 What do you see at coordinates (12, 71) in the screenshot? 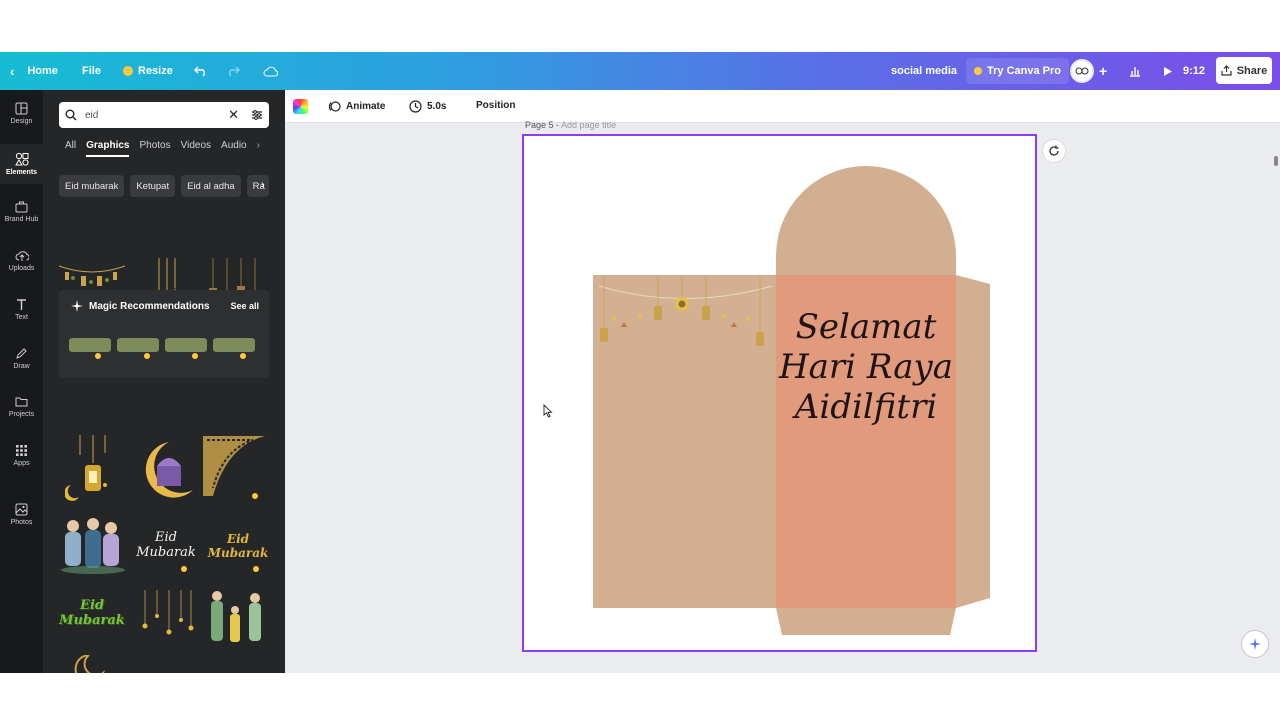
I see `chevron-left-icon: ‹` at bounding box center [12, 71].